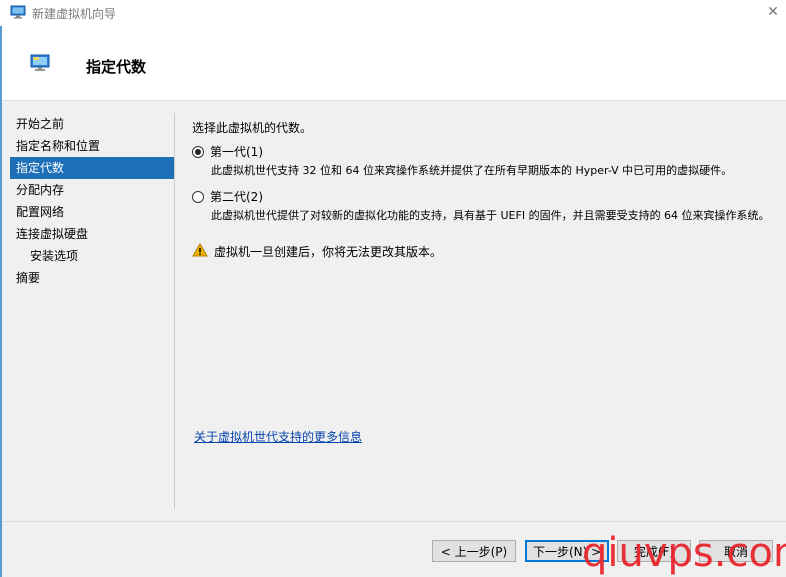  What do you see at coordinates (328, 252) in the screenshot?
I see `warning-text: 虚拟机一旦创建后，你将无法更改其版本。` at bounding box center [328, 252].